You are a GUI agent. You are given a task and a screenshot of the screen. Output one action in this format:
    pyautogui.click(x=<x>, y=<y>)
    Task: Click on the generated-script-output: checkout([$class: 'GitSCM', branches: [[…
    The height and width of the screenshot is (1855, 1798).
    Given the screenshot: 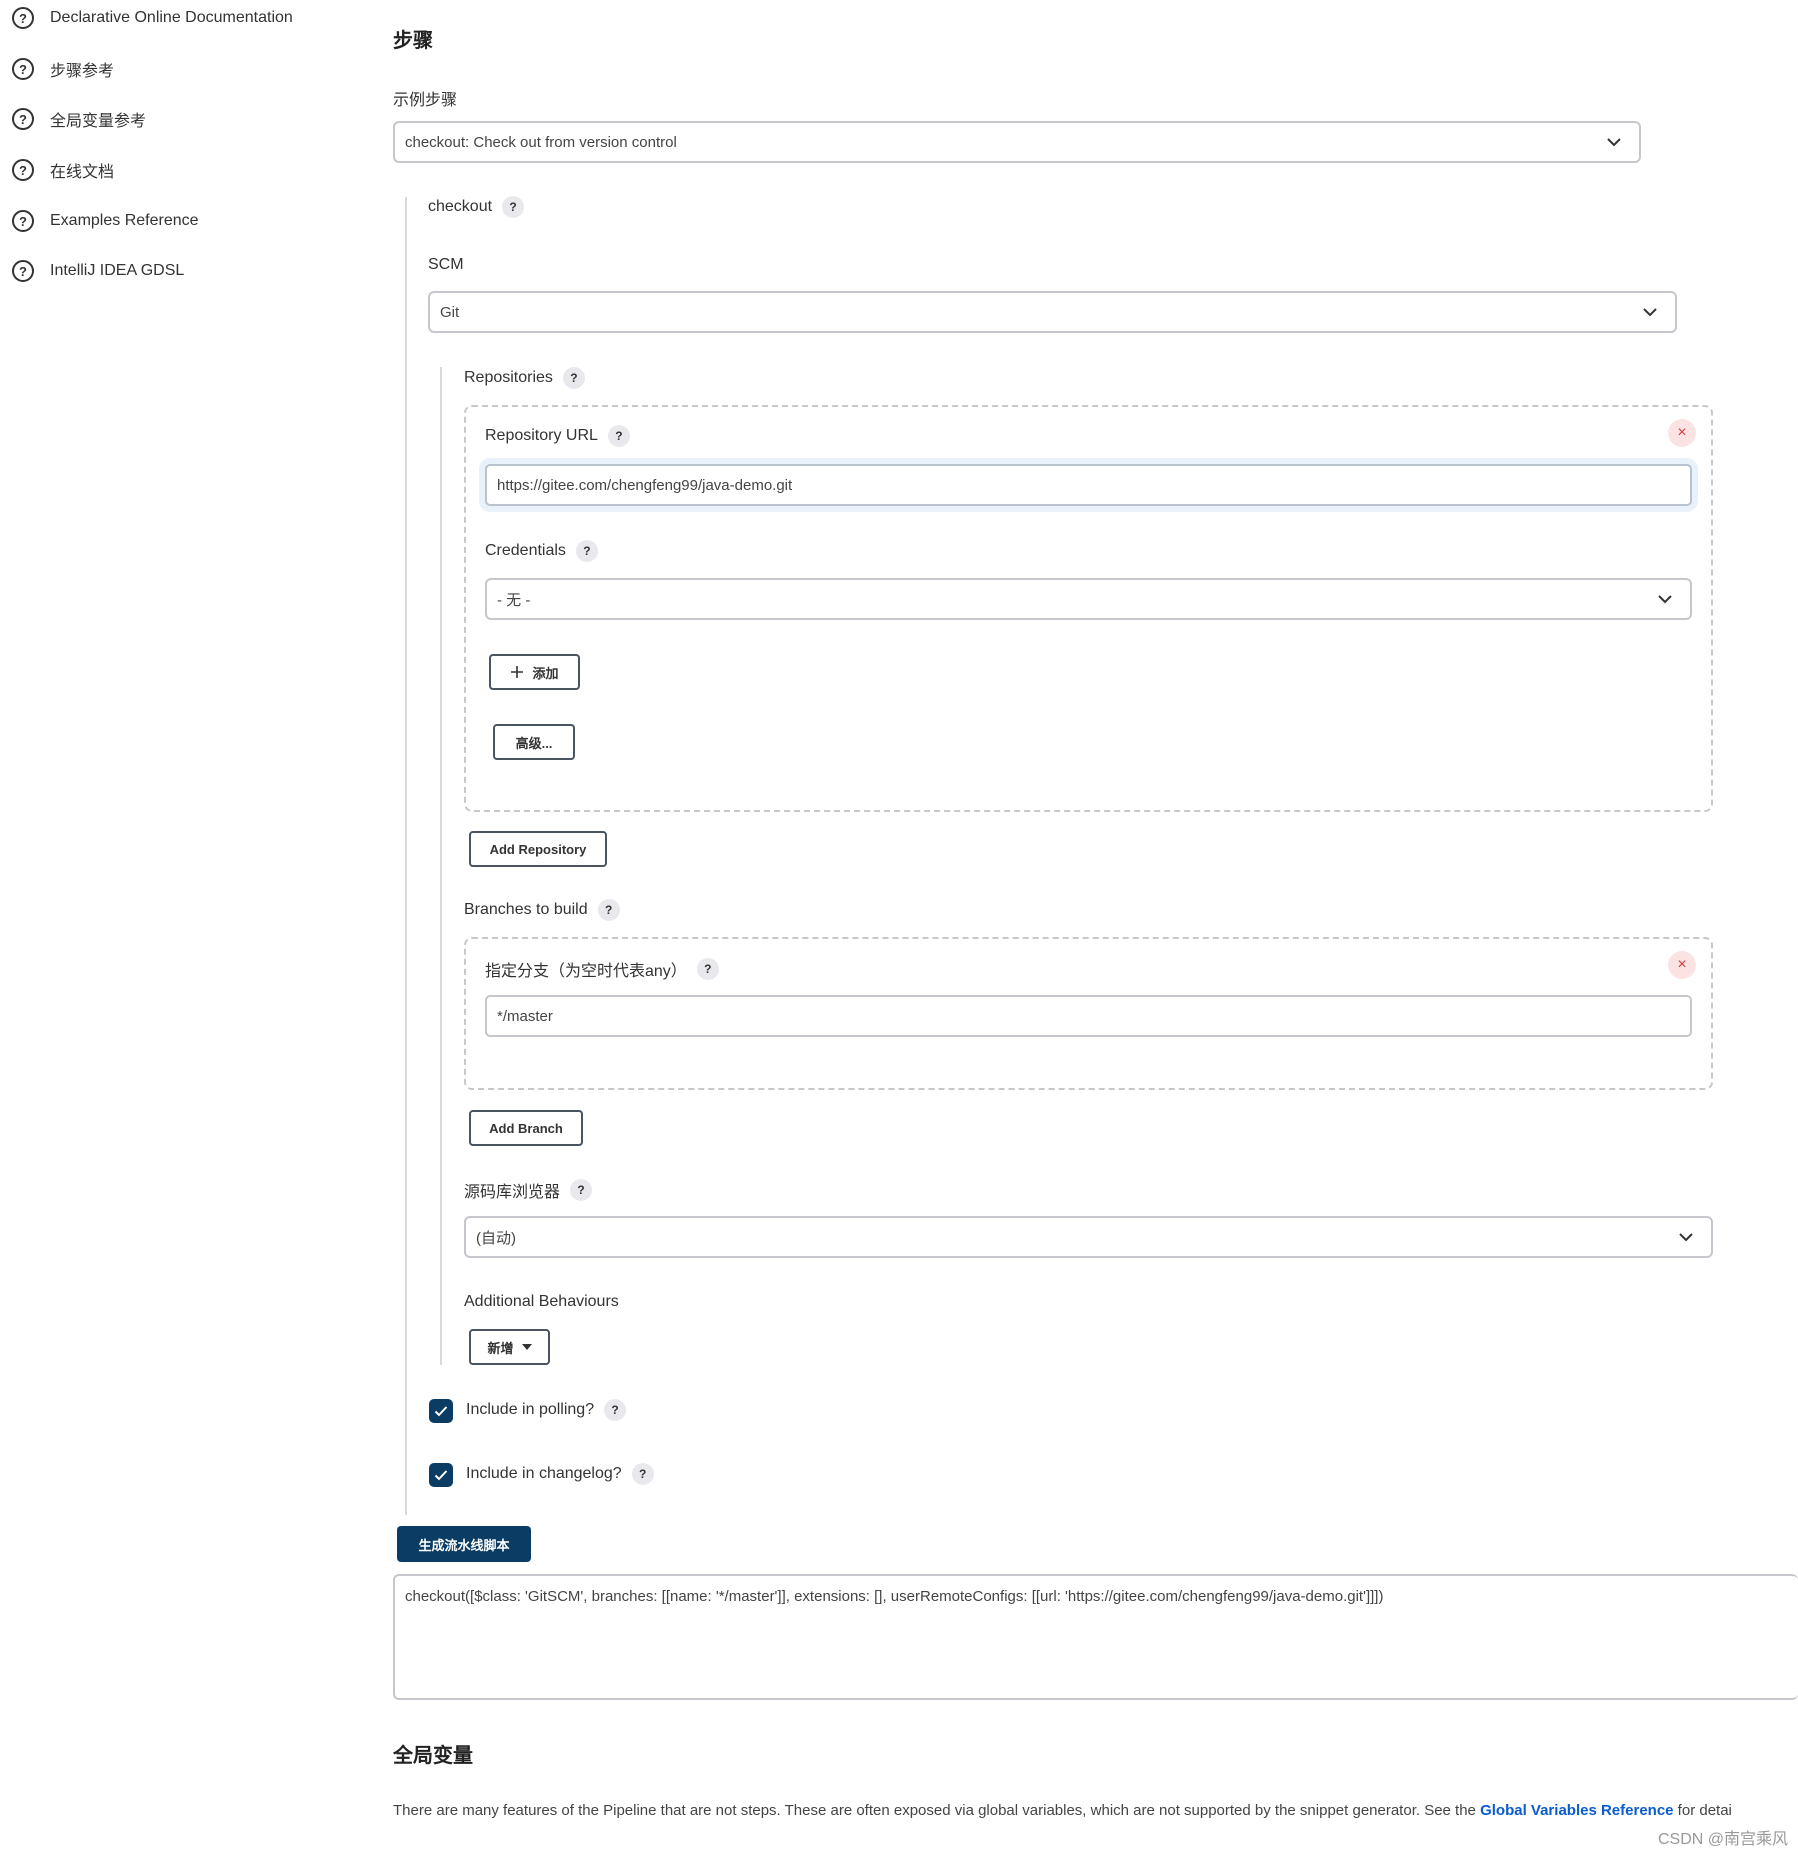 What is the action you would take?
    pyautogui.click(x=1095, y=1637)
    